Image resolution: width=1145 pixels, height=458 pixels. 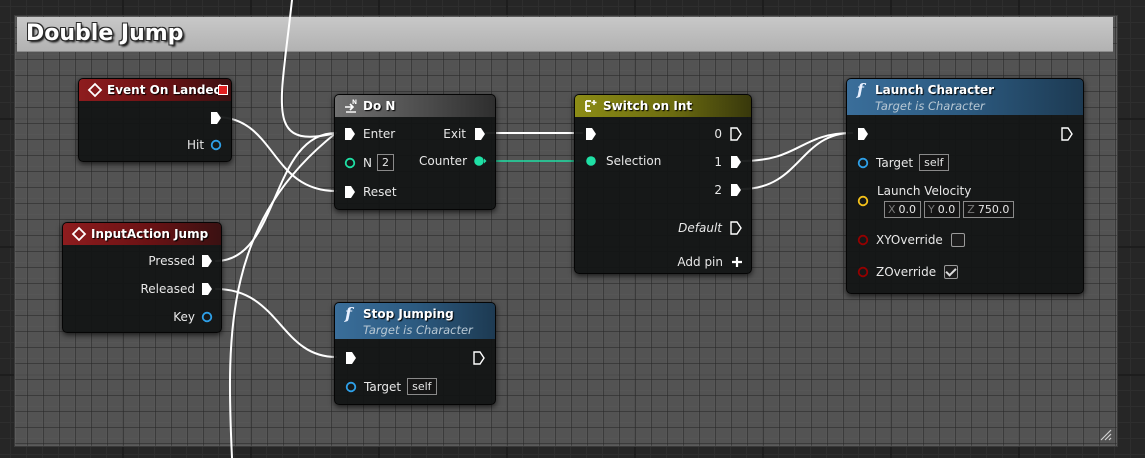 I want to click on pin-label: 2, so click(x=718, y=190).